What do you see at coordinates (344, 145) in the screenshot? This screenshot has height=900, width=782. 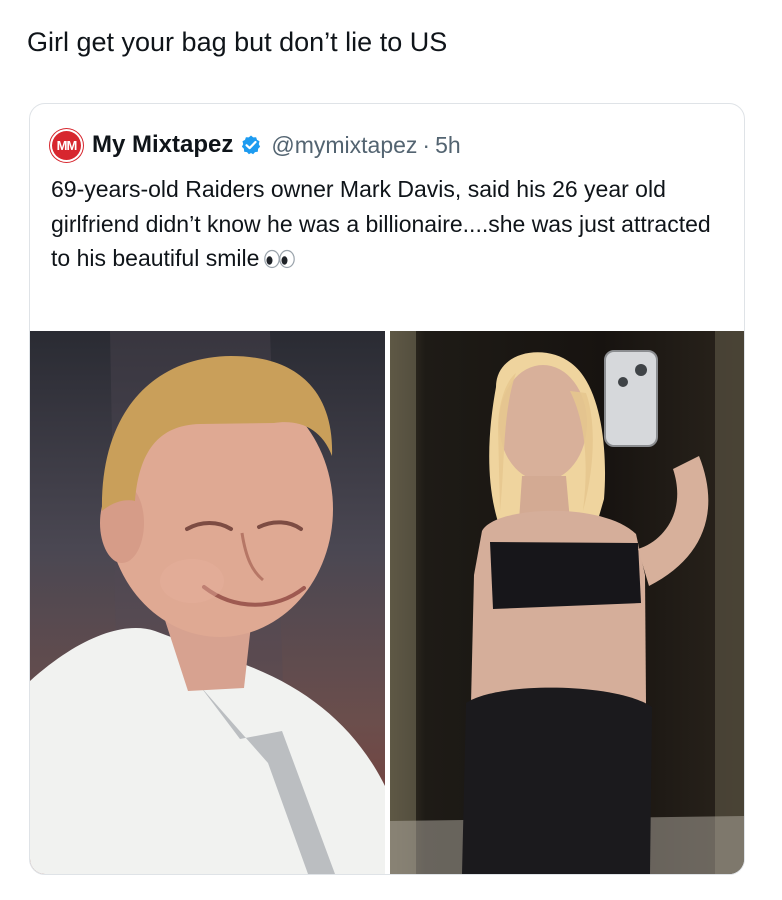 I see `user-handle: @mymixtapez` at bounding box center [344, 145].